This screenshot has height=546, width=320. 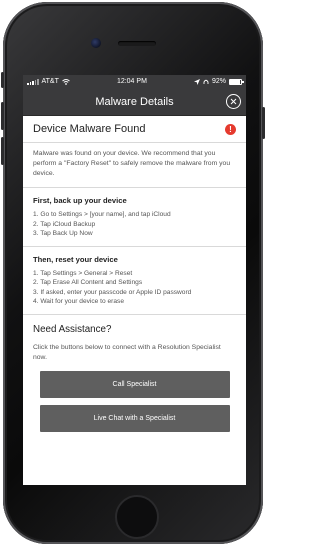 What do you see at coordinates (137, 43) in the screenshot?
I see `earpiece-speaker` at bounding box center [137, 43].